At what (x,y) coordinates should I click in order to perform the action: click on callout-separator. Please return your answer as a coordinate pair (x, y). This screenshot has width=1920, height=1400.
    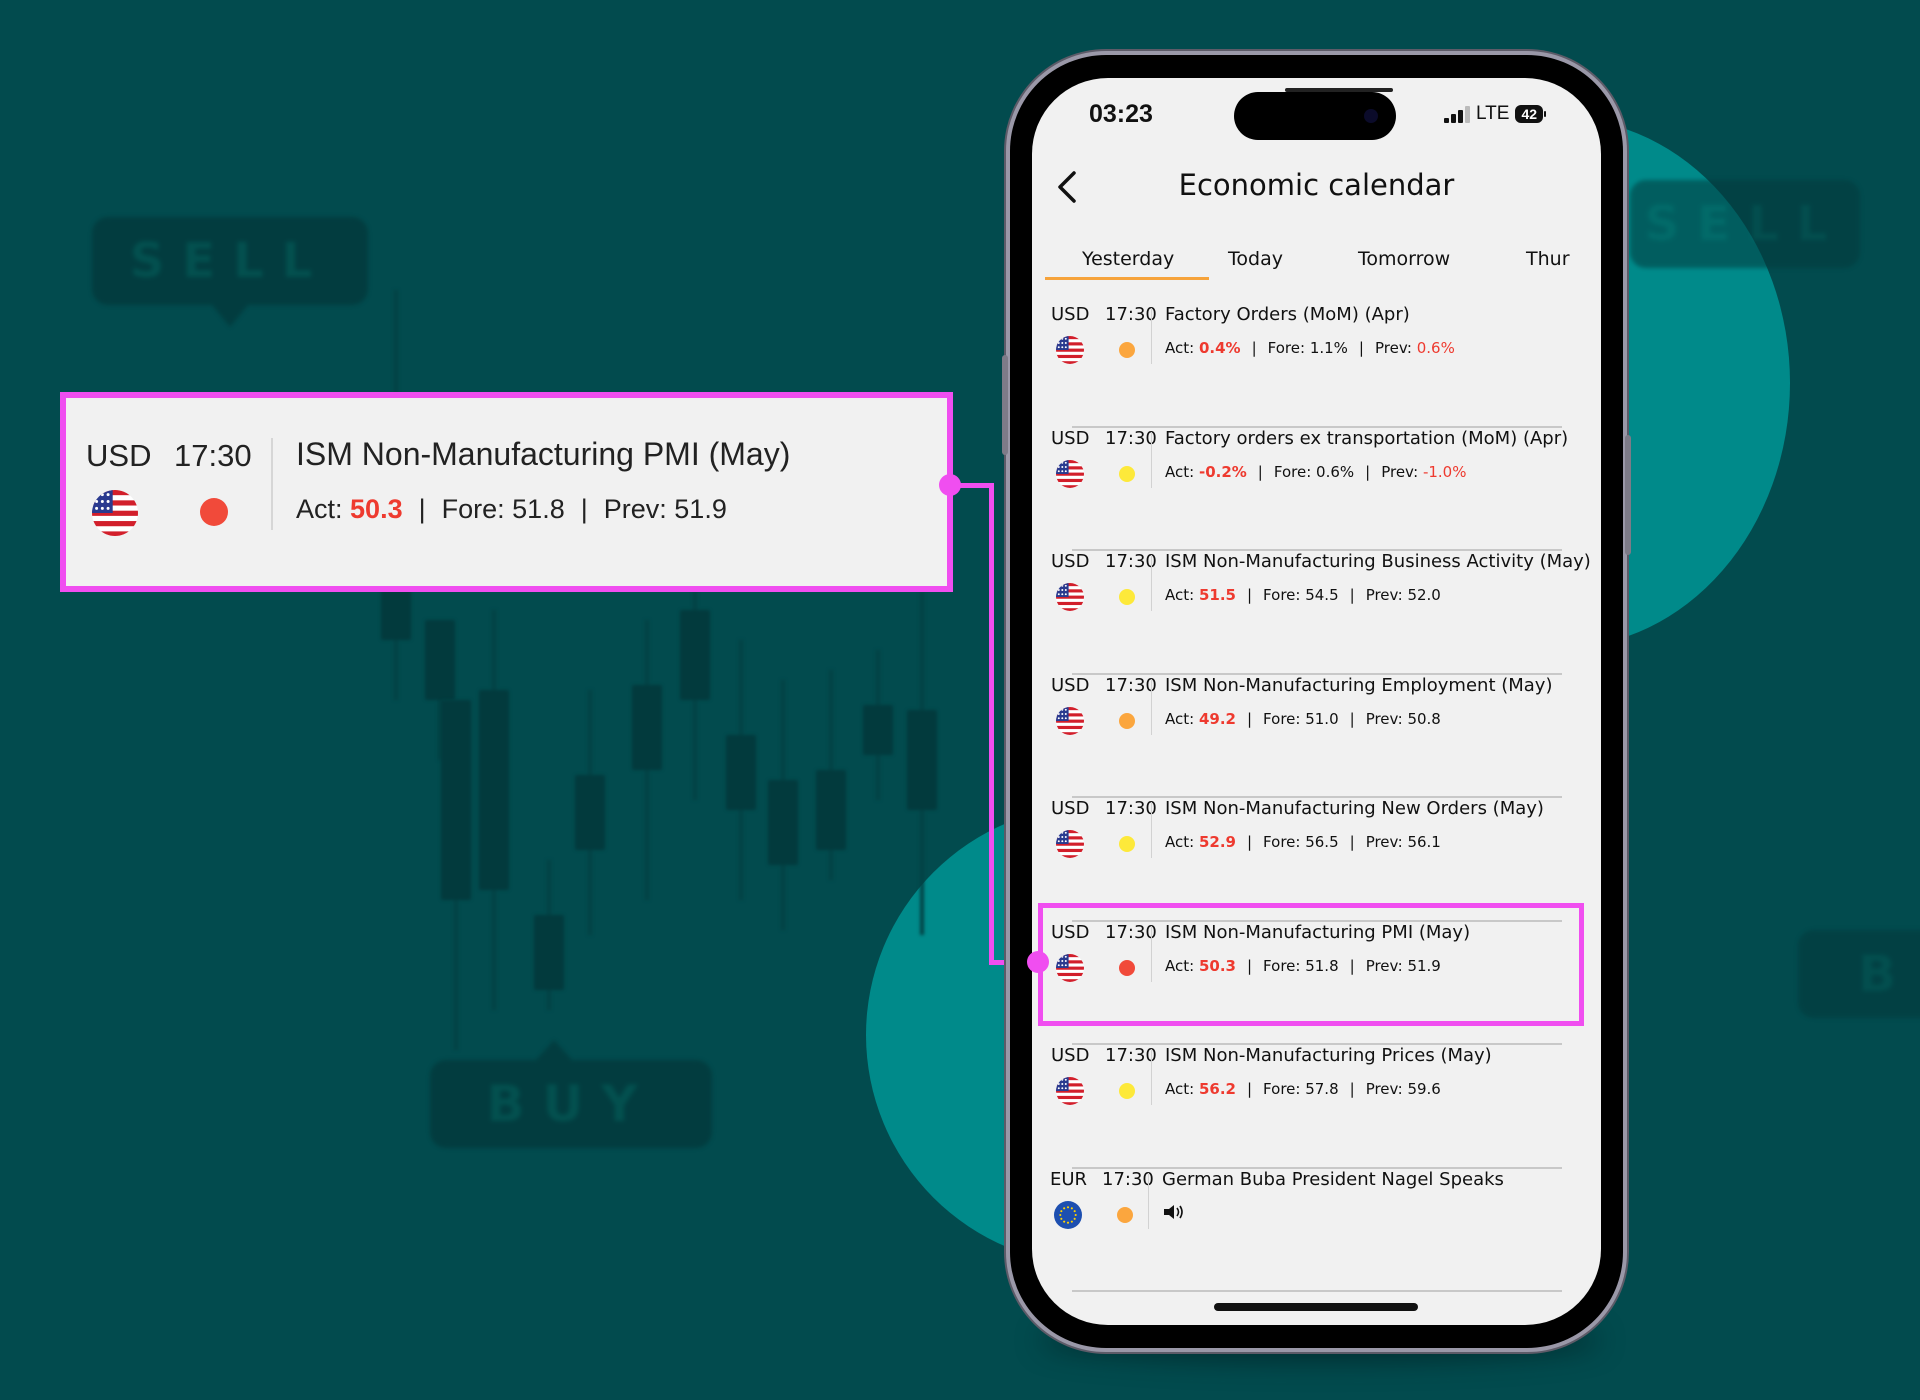
    Looking at the image, I should click on (272, 484).